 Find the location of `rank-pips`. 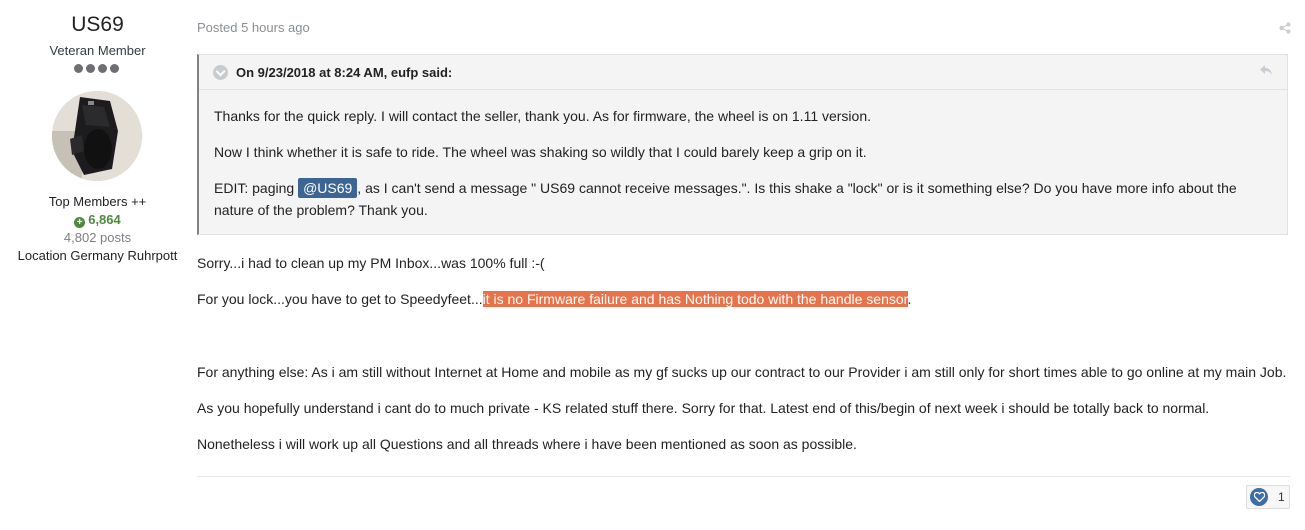

rank-pips is located at coordinates (98, 69).